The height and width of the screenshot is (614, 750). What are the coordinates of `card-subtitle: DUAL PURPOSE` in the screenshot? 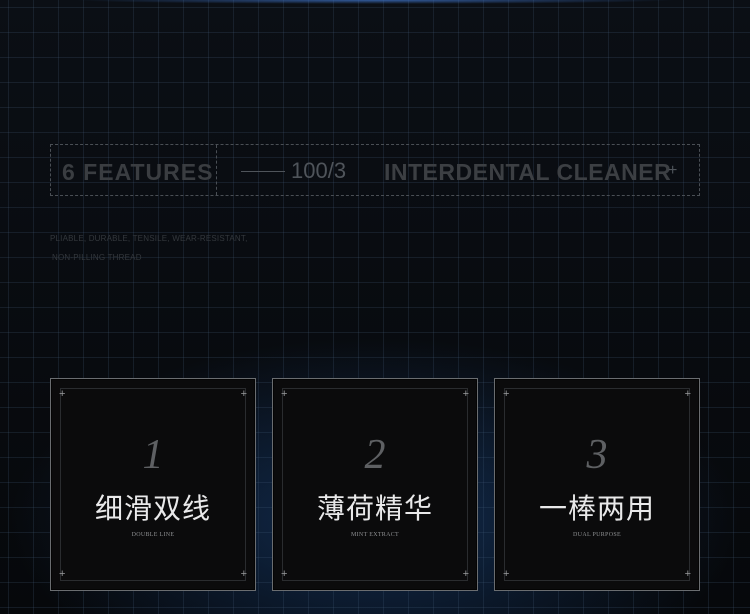 It's located at (597, 535).